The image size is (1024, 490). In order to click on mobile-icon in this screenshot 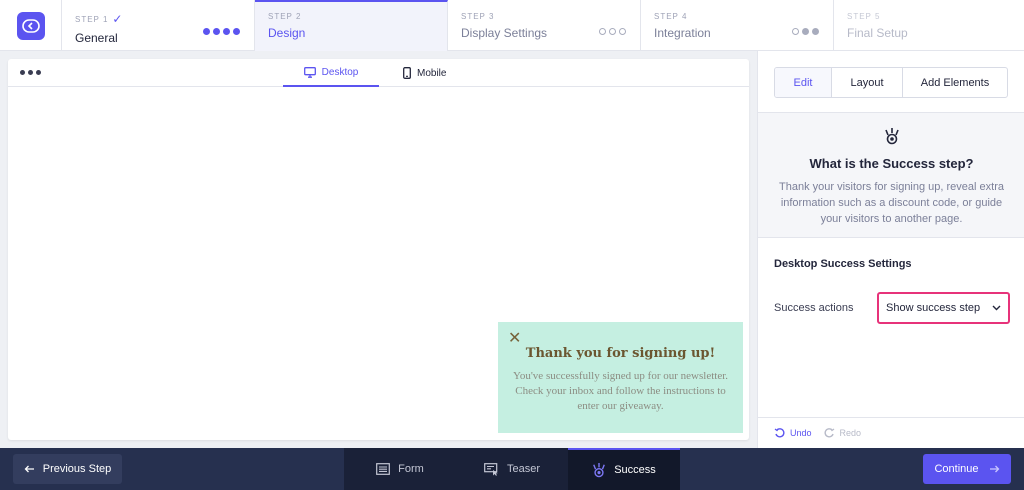, I will do `click(407, 73)`.